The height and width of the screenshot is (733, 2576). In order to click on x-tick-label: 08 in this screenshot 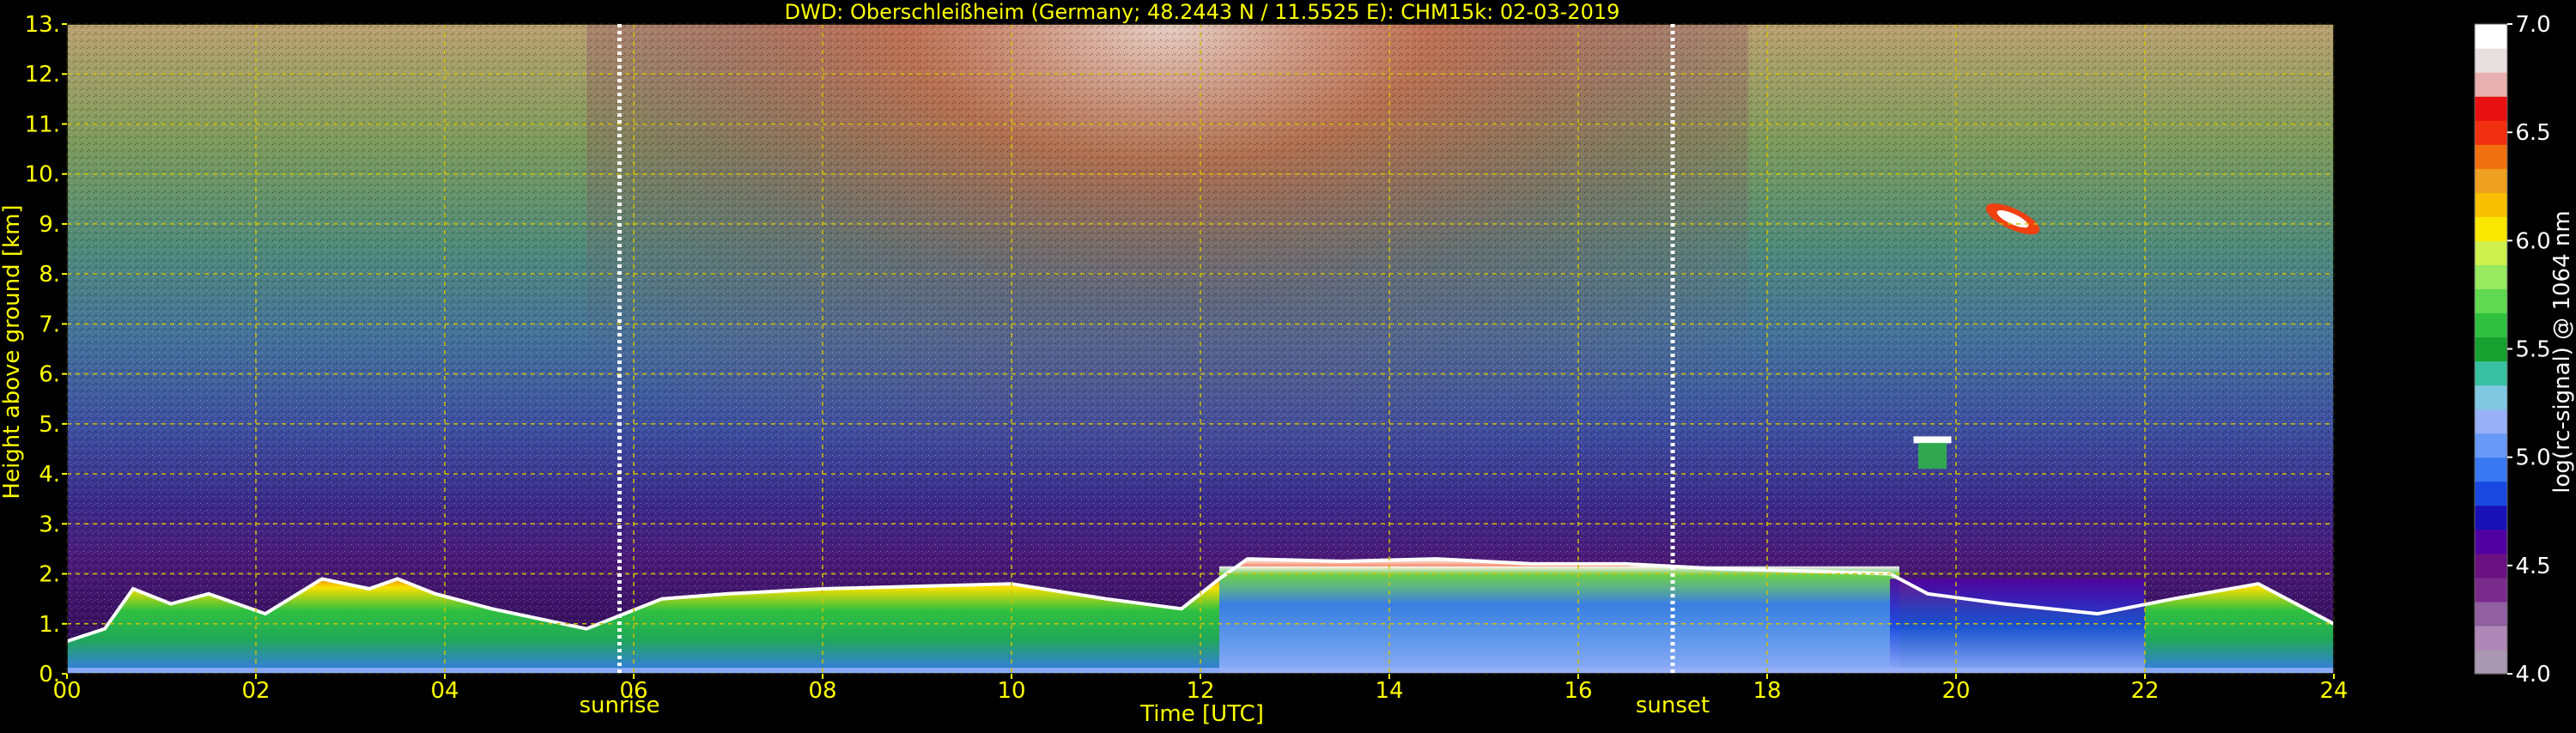, I will do `click(822, 691)`.